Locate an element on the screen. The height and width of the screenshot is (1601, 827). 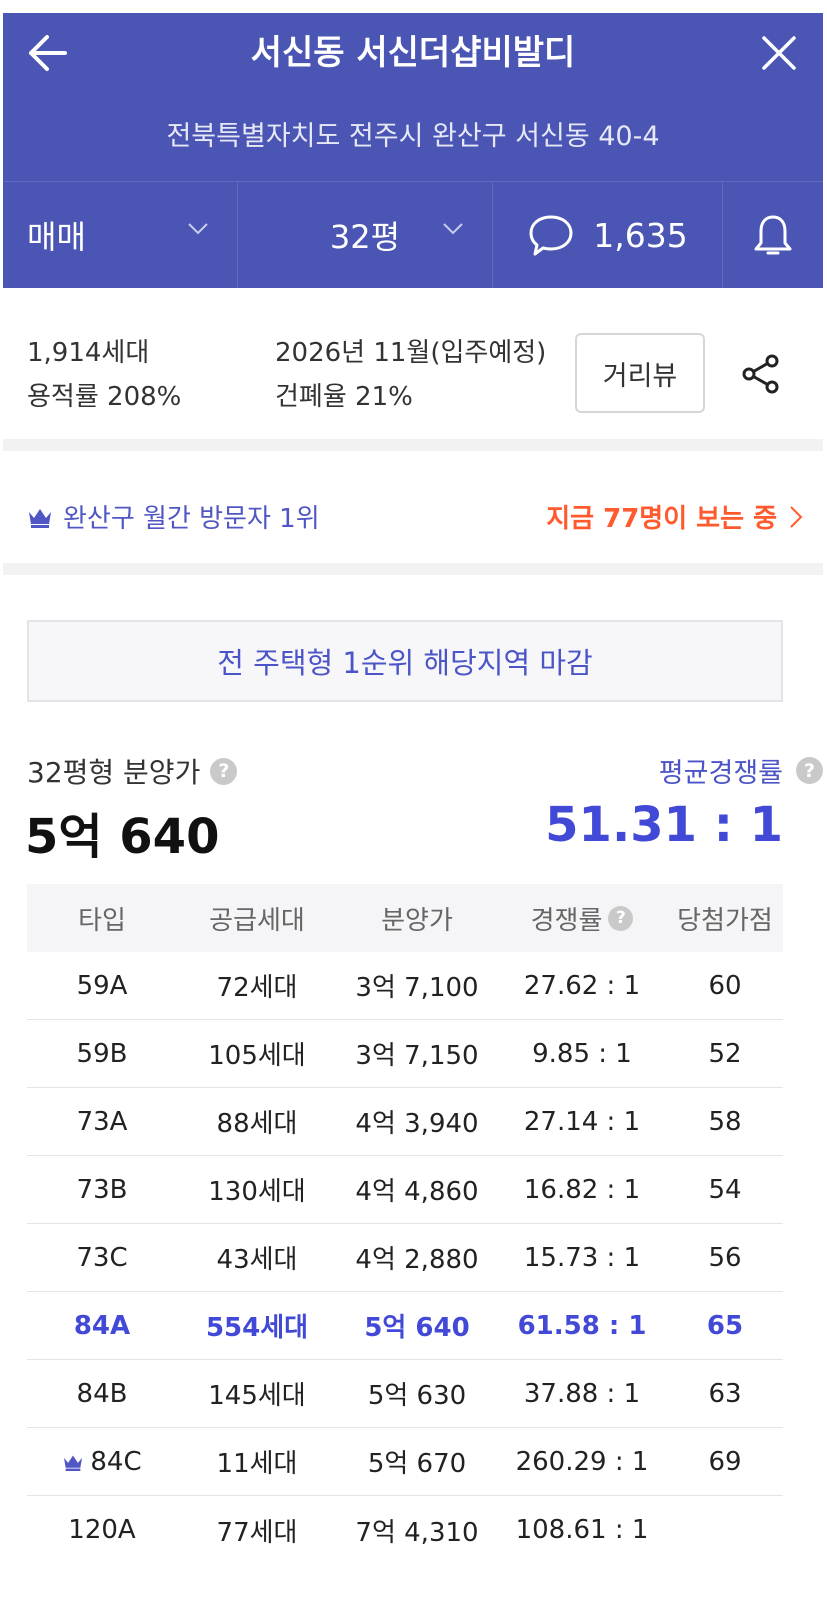
cell-price: 7억 4,310 is located at coordinates (417, 1532).